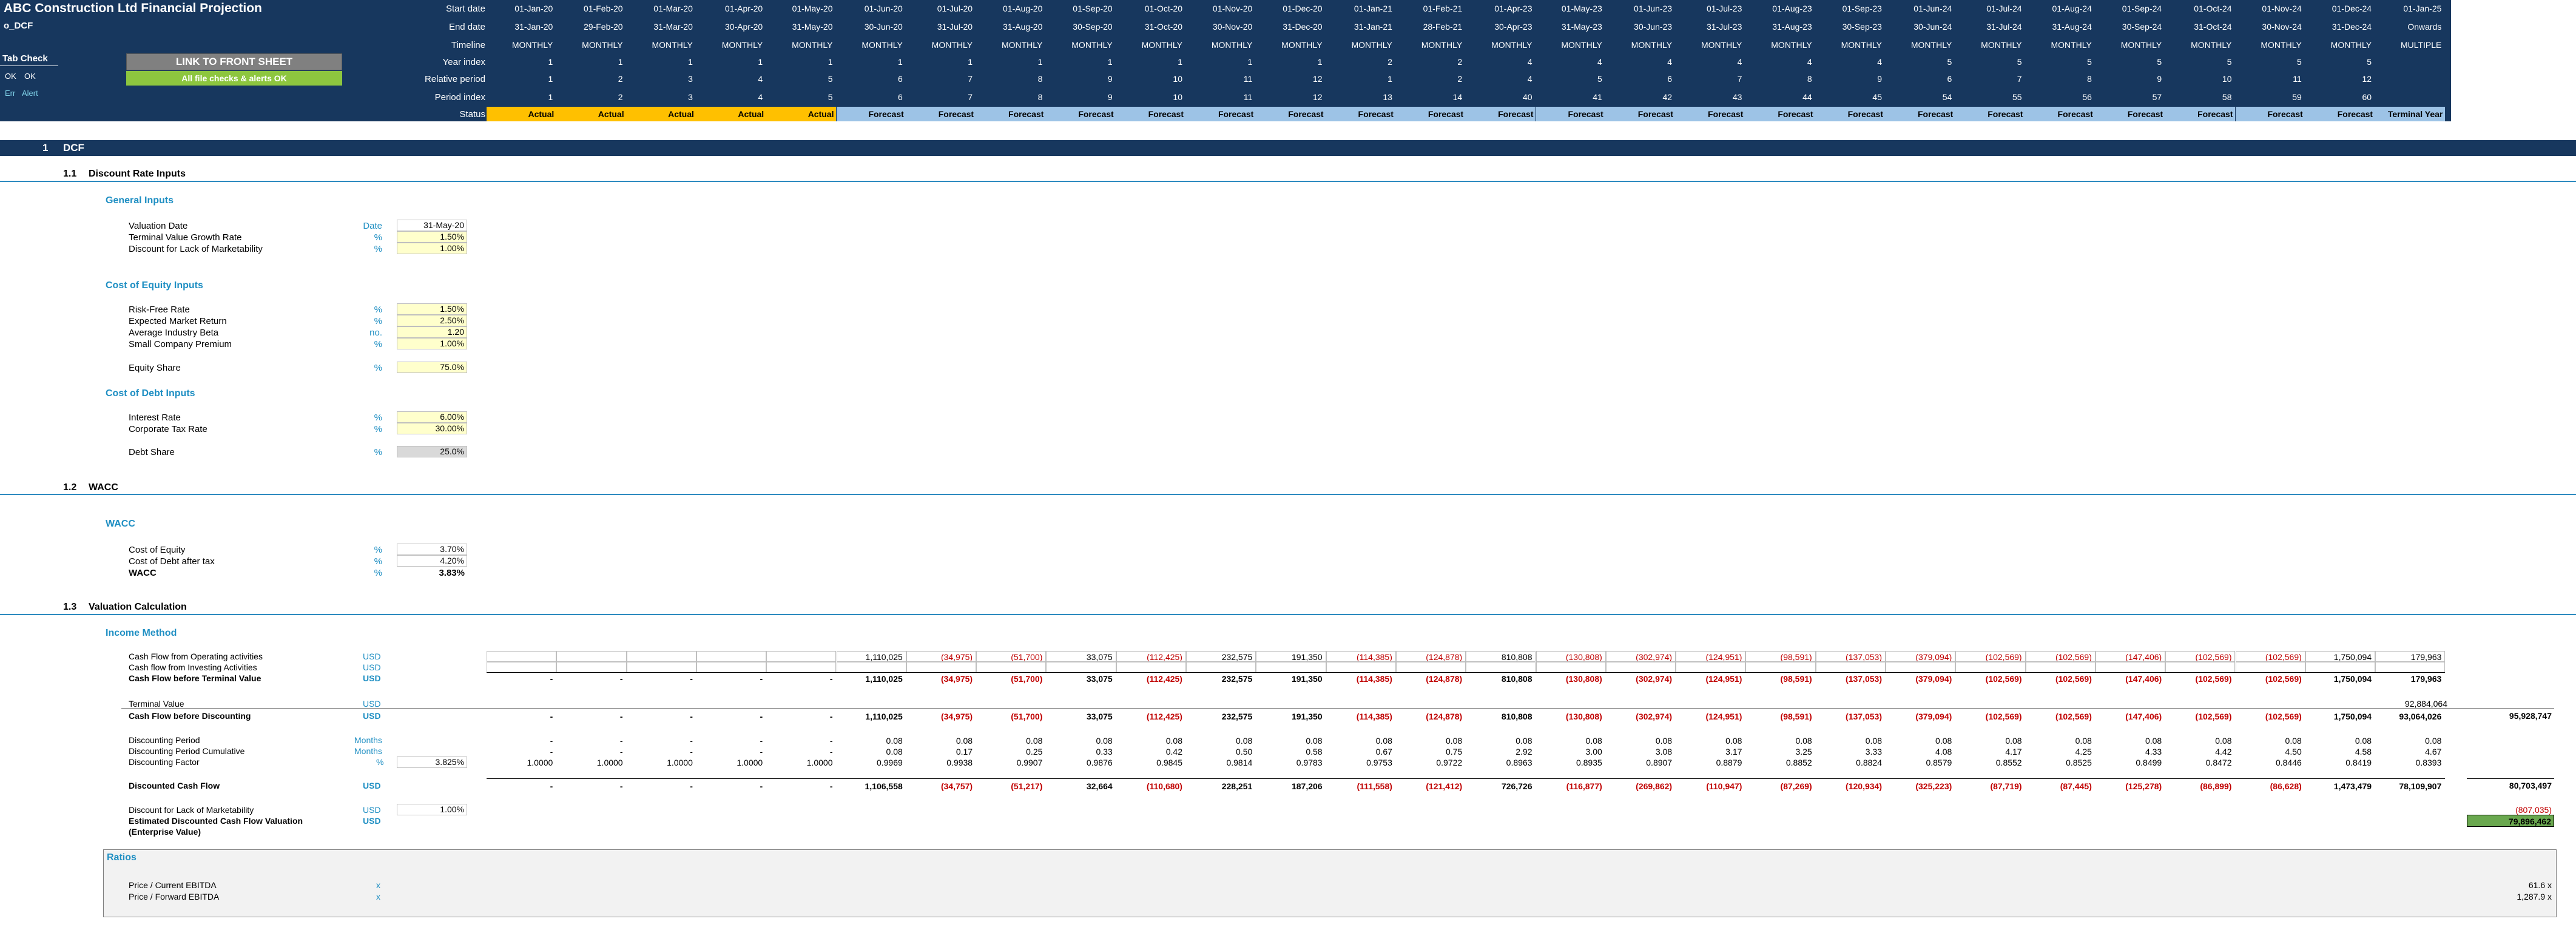 Image resolution: width=2576 pixels, height=930 pixels. What do you see at coordinates (157, 704) in the screenshot?
I see `terminal-value-label: Terminal Value` at bounding box center [157, 704].